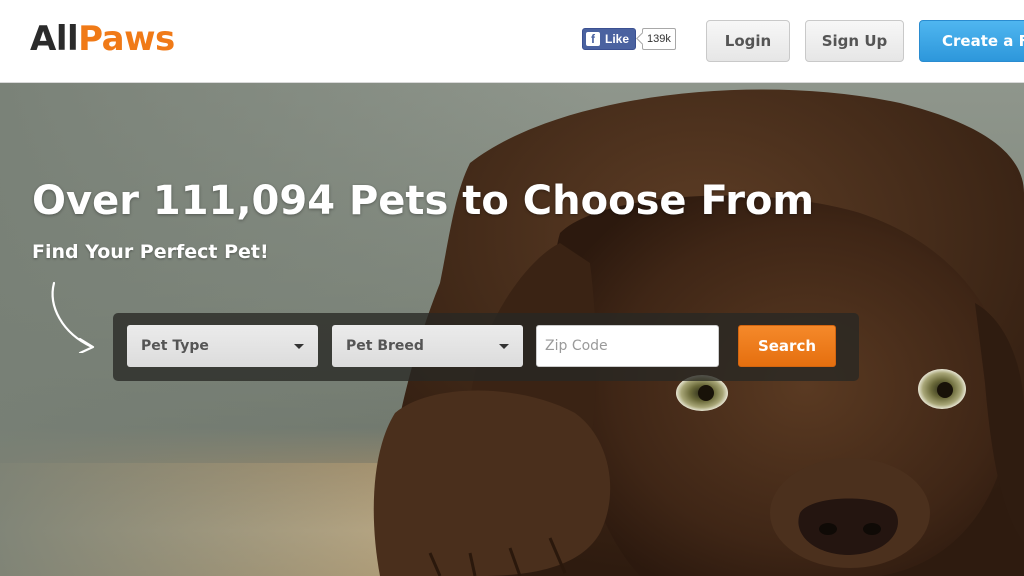 Image resolution: width=1024 pixels, height=576 pixels. I want to click on search-button: Search, so click(787, 346).